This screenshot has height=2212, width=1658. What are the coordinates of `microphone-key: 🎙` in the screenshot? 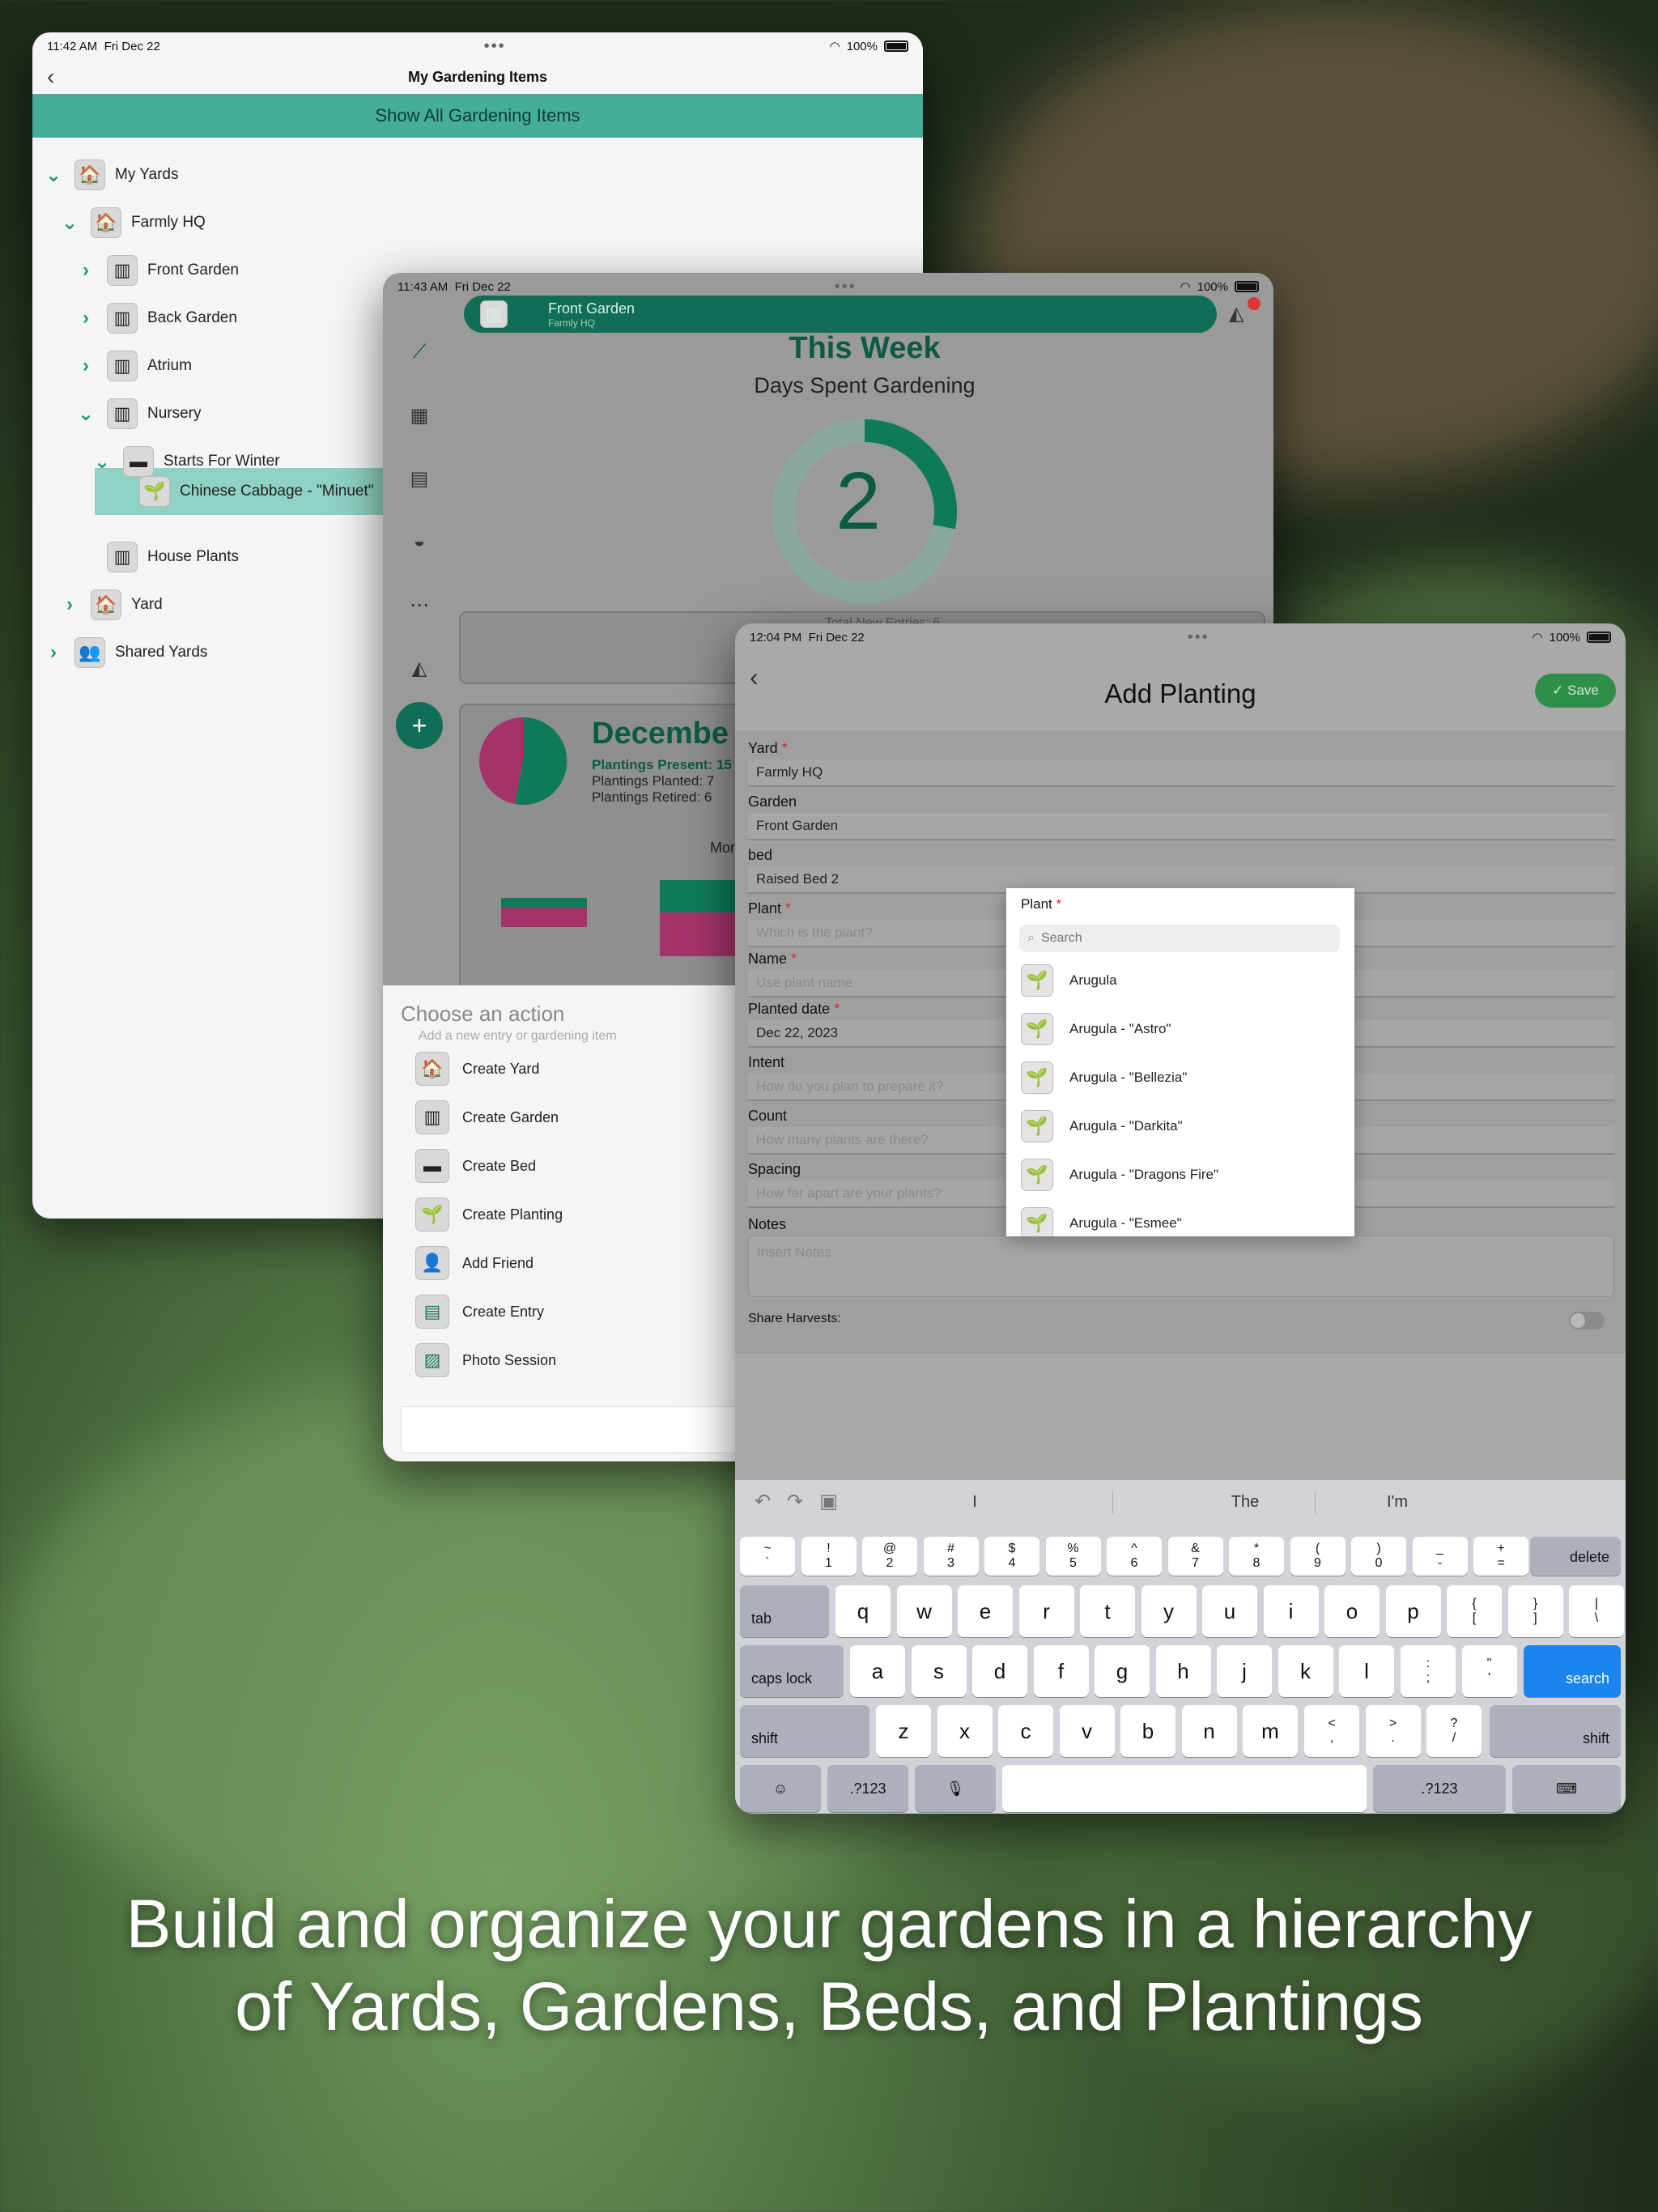 It's located at (955, 1789).